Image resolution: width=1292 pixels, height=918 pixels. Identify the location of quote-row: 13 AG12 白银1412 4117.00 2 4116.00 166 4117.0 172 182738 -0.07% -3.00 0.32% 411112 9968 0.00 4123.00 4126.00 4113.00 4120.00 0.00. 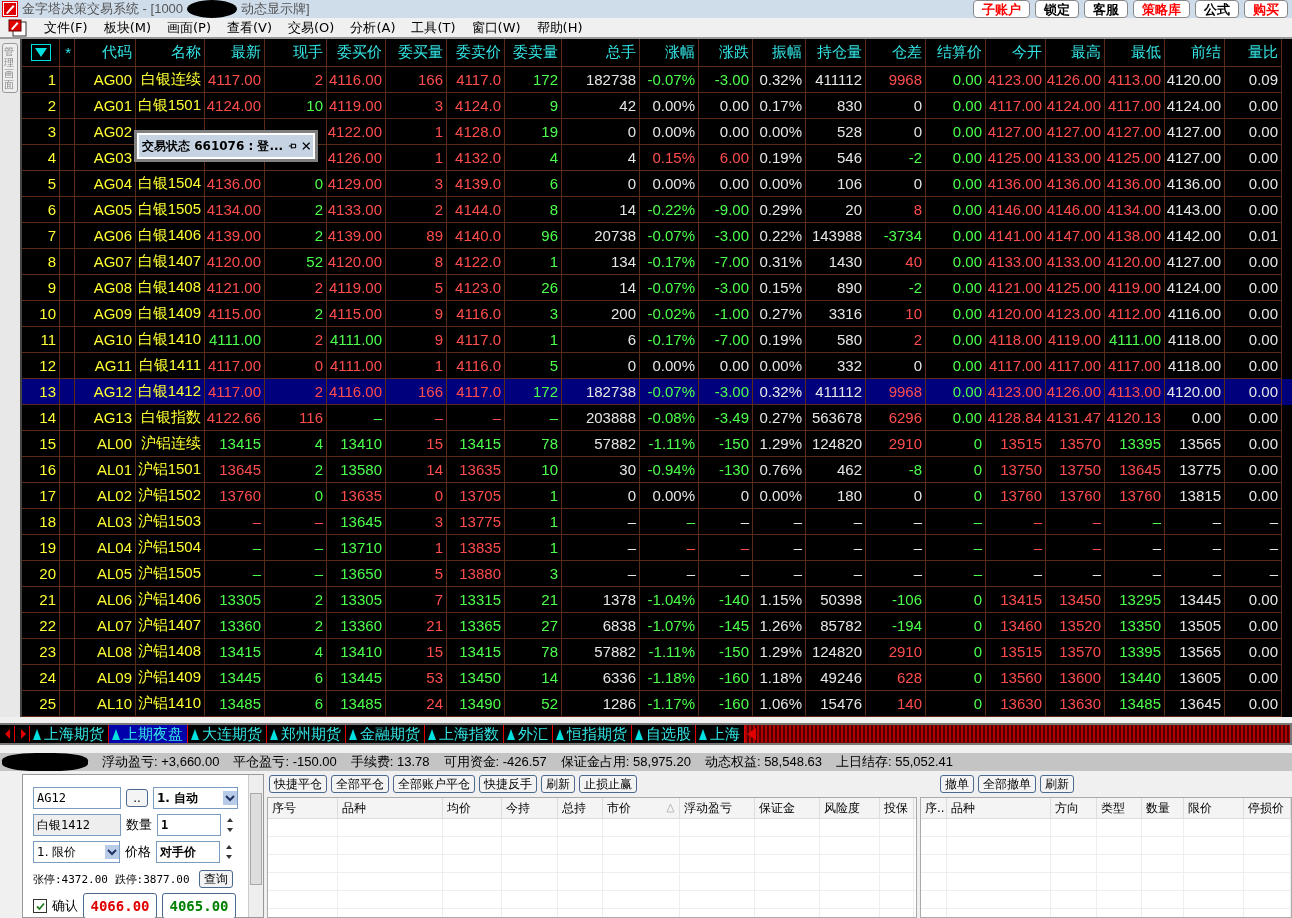
(657, 392).